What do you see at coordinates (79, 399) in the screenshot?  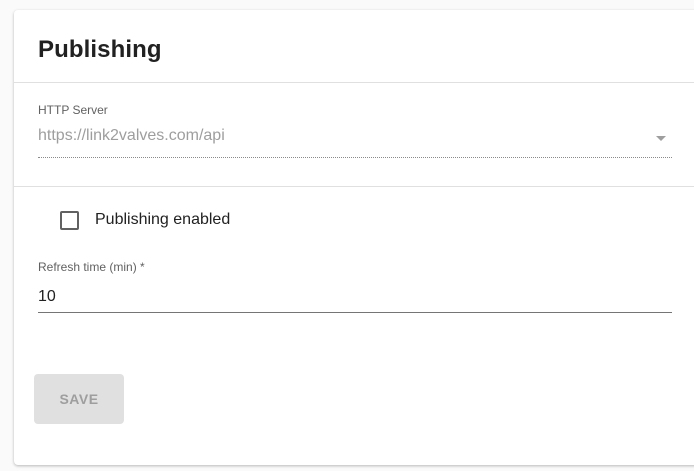 I see `save-button: SAVE` at bounding box center [79, 399].